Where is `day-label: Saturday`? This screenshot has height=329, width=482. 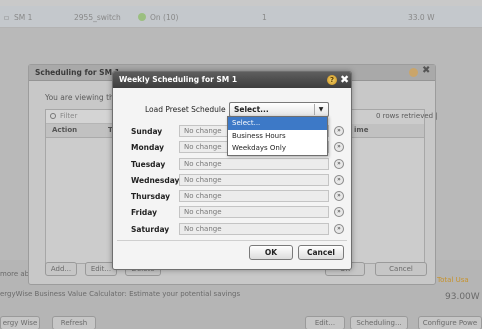
day-label: Saturday is located at coordinates (150, 229).